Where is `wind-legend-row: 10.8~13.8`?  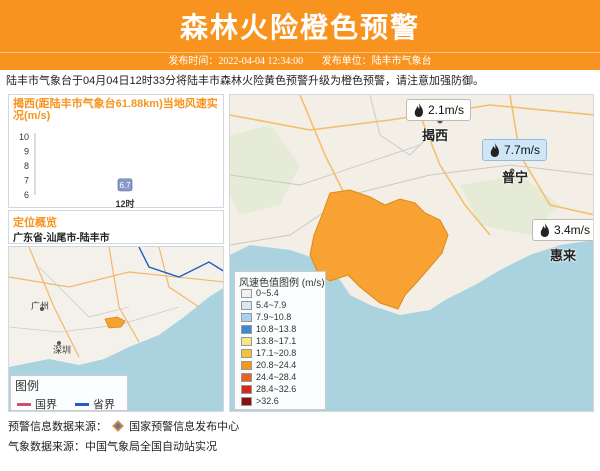 wind-legend-row: 10.8~13.8 is located at coordinates (268, 329).